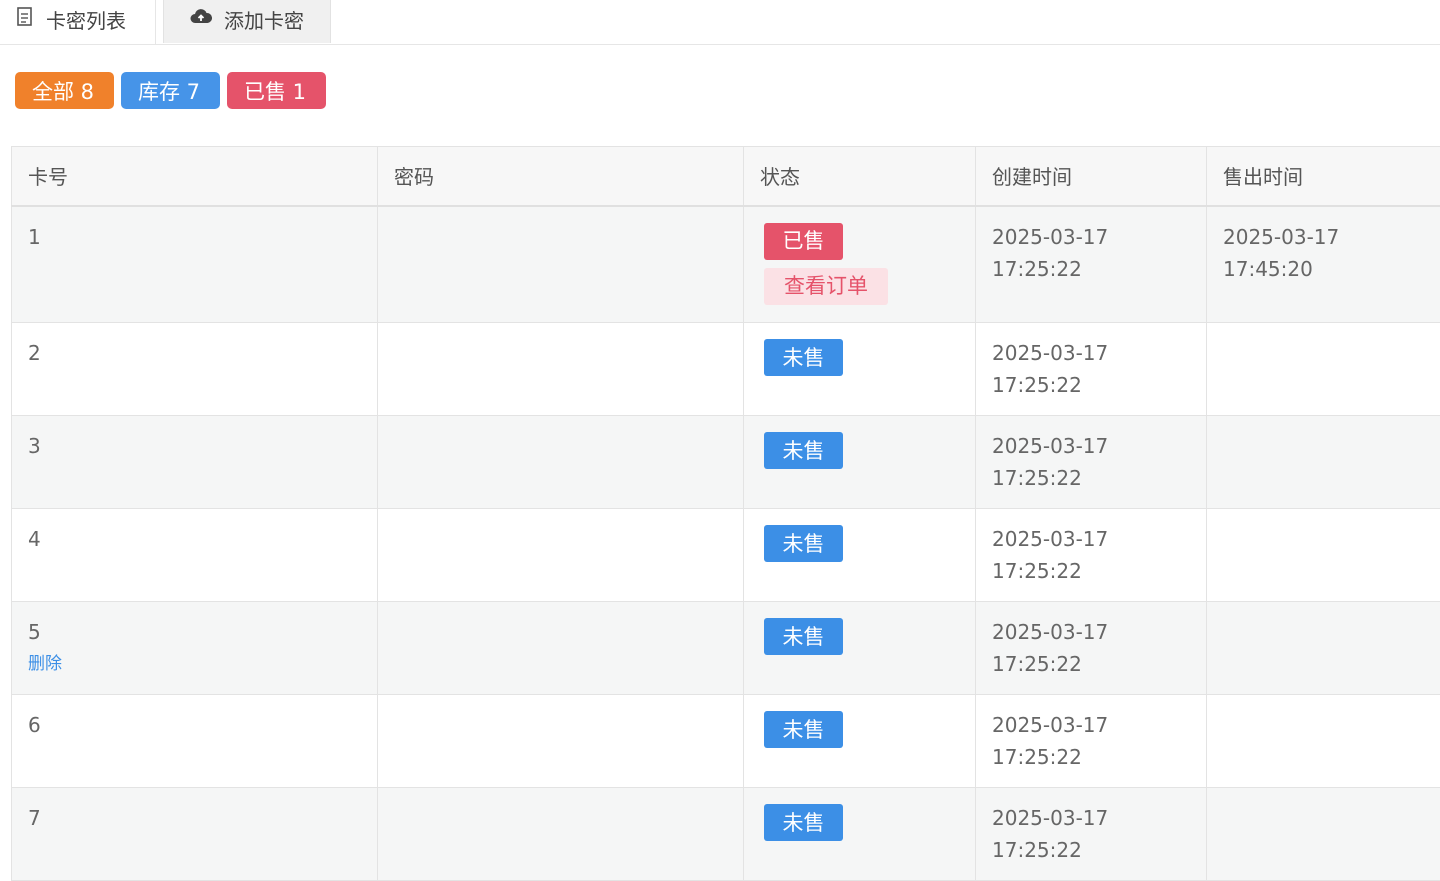 The width and height of the screenshot is (1440, 881). What do you see at coordinates (860, 264) in the screenshot?
I see `status-cell: 已售 查看订单` at bounding box center [860, 264].